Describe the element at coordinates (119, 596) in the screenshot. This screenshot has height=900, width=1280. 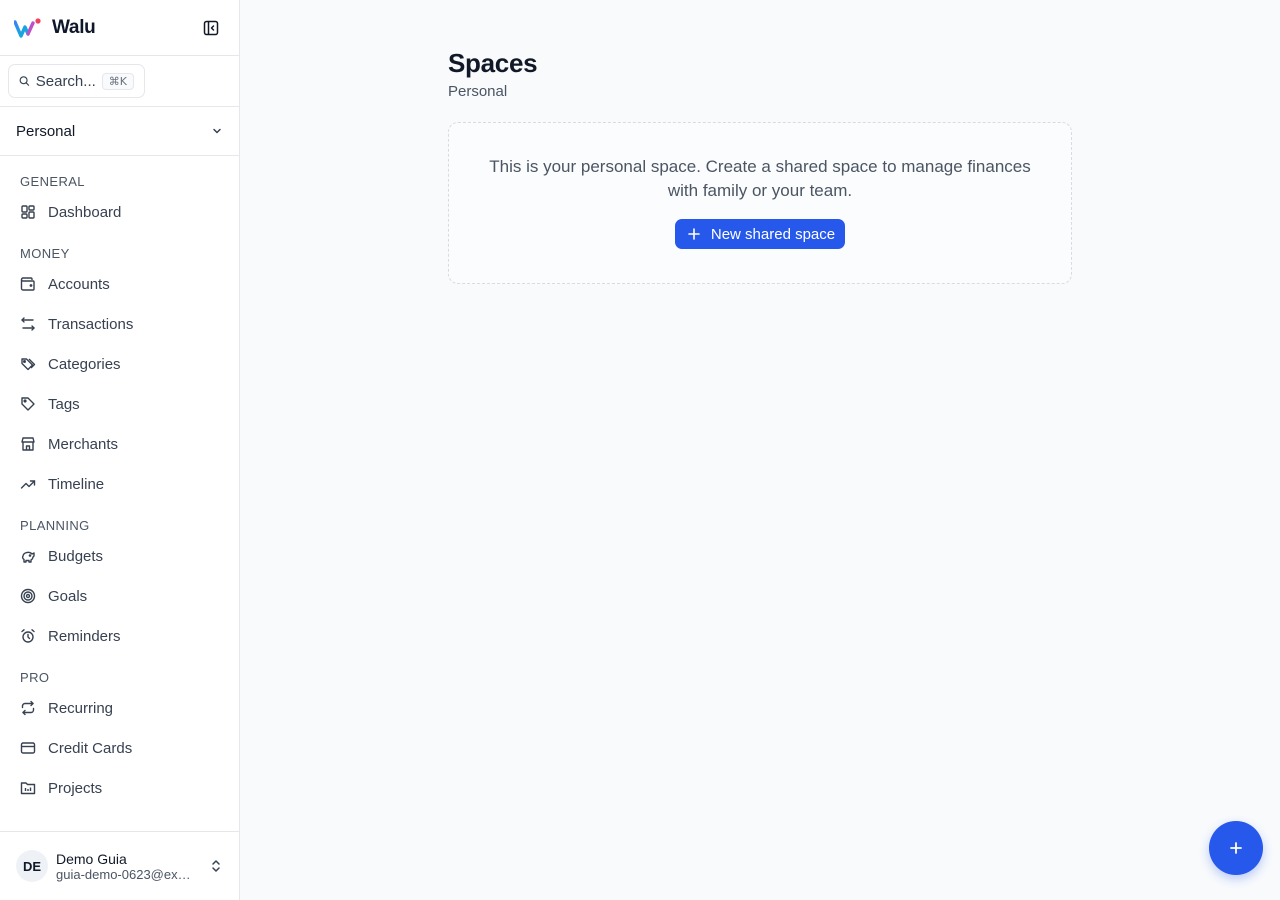
I see `sidebar-item-goals: Goals` at that location.